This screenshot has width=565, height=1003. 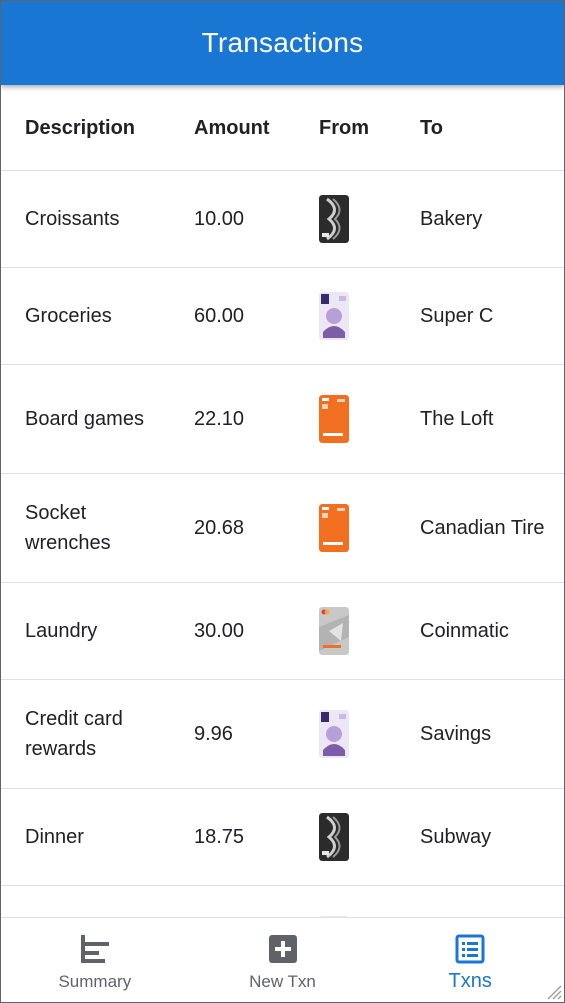 I want to click on amount-cell: 60.00, so click(x=219, y=316).